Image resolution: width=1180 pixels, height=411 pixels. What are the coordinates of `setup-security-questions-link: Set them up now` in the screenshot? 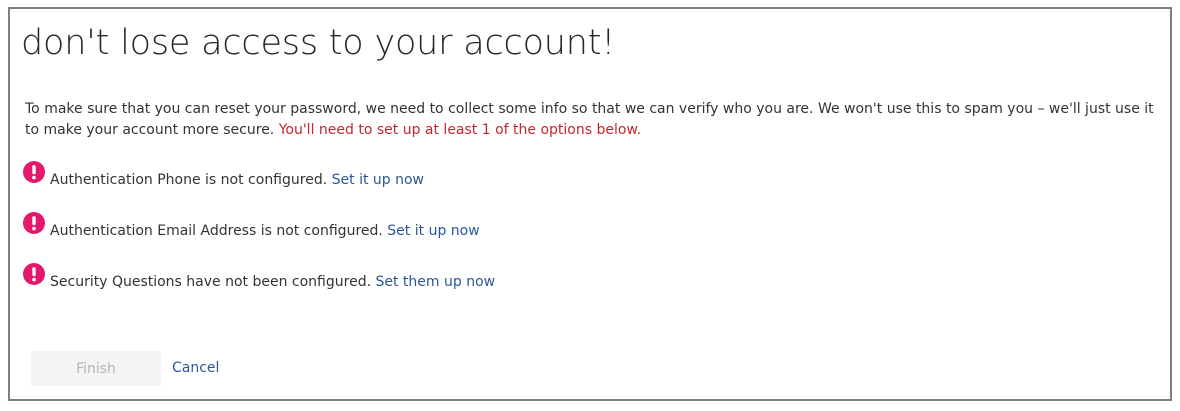 It's located at (435, 282).